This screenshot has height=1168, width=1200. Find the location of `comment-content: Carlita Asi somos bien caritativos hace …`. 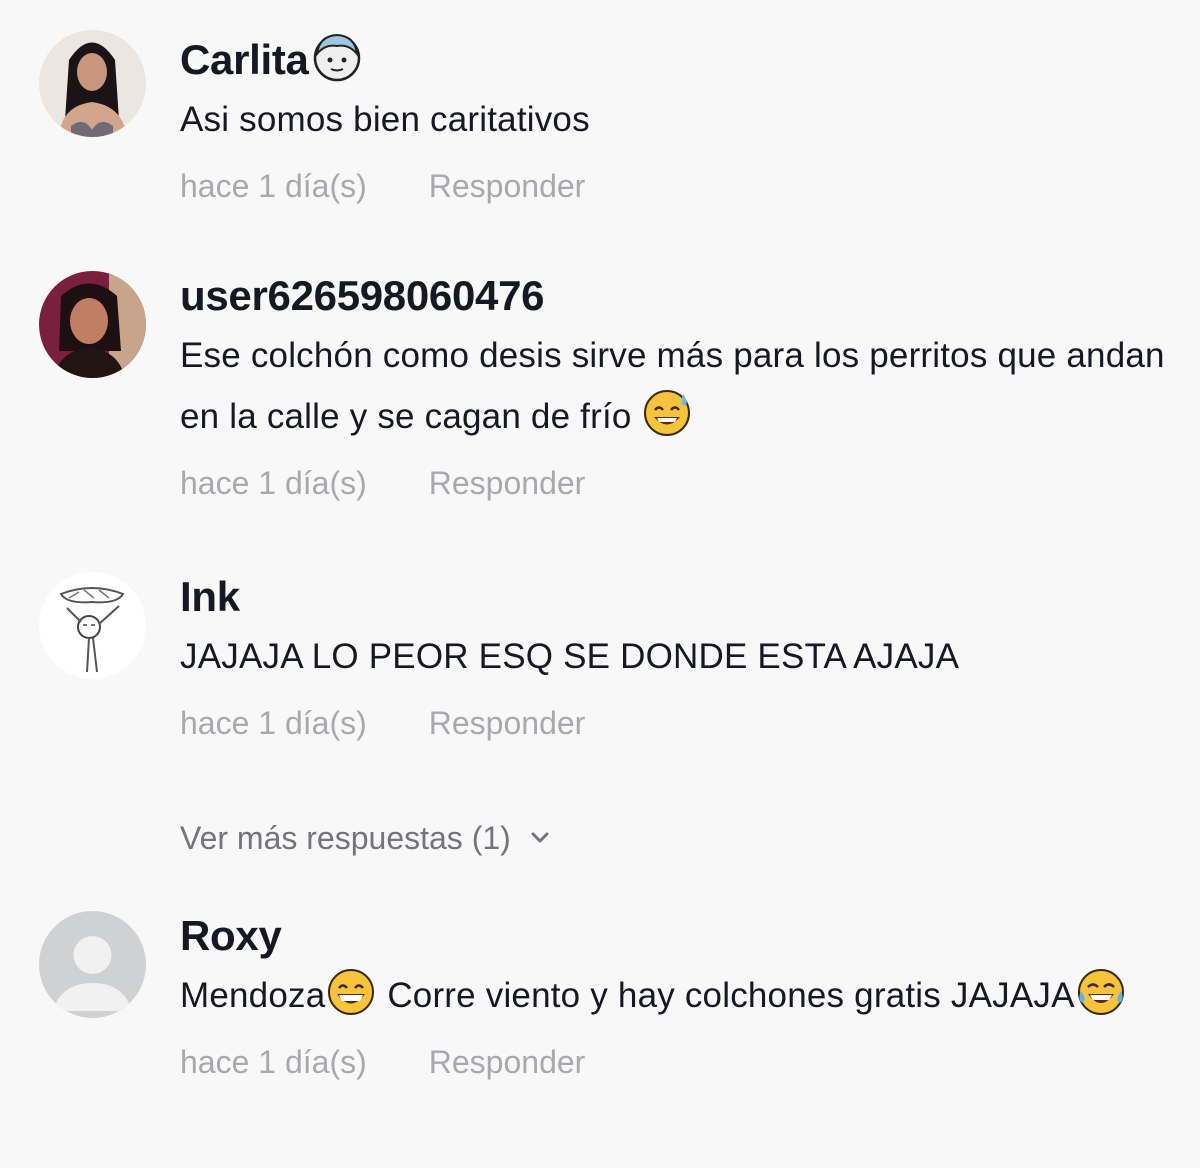

comment-content: Carlita Asi somos bien caritativos hace … is located at coordinates (675, 118).